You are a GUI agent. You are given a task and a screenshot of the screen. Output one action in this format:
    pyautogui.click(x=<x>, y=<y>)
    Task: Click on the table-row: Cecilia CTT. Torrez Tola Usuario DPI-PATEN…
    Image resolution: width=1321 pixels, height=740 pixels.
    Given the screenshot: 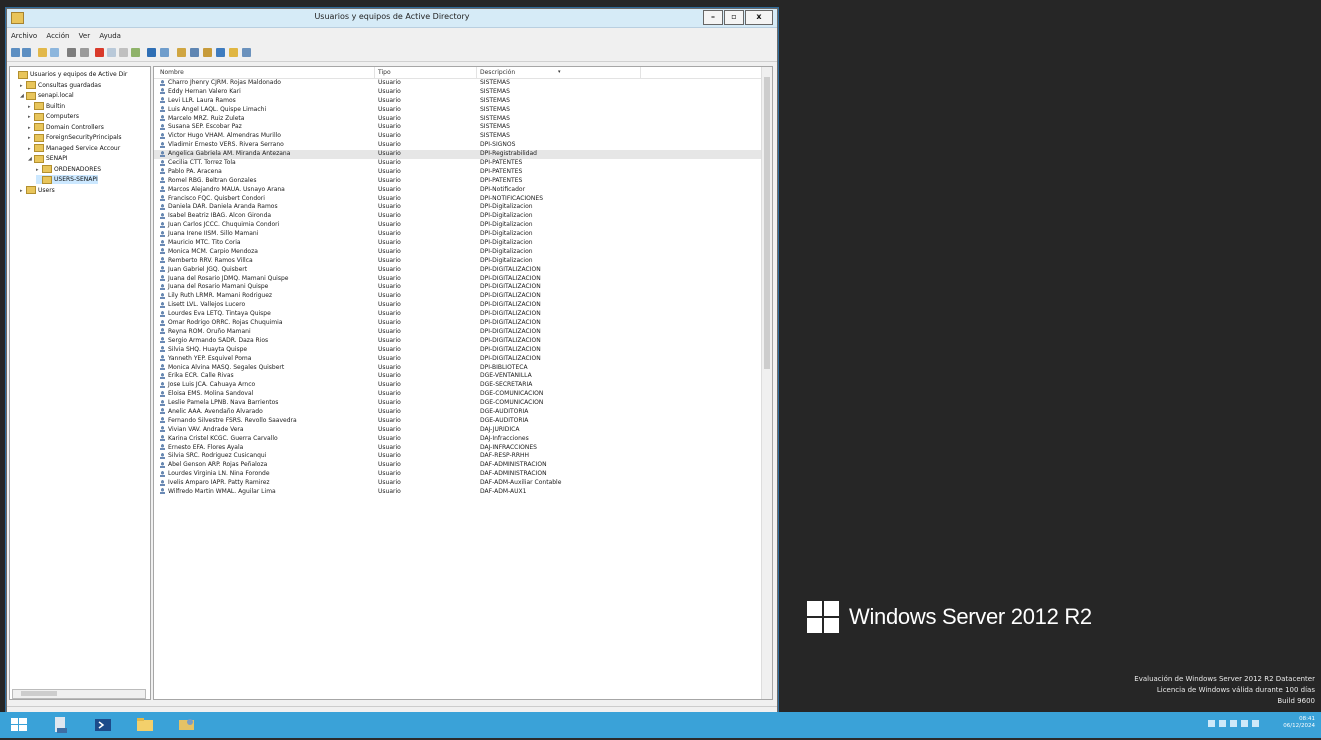 What is the action you would take?
    pyautogui.click(x=458, y=163)
    